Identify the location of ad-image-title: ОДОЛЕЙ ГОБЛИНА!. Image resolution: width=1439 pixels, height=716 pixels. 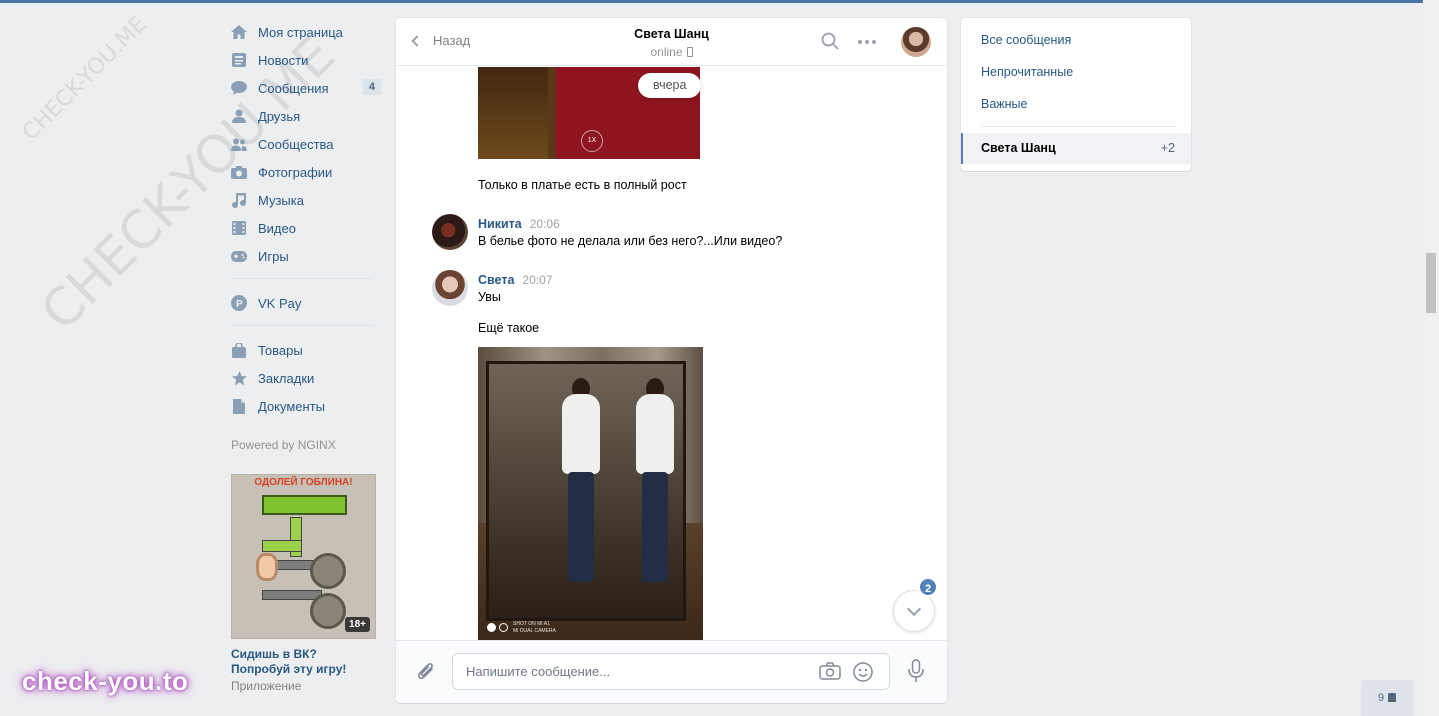
(303, 482).